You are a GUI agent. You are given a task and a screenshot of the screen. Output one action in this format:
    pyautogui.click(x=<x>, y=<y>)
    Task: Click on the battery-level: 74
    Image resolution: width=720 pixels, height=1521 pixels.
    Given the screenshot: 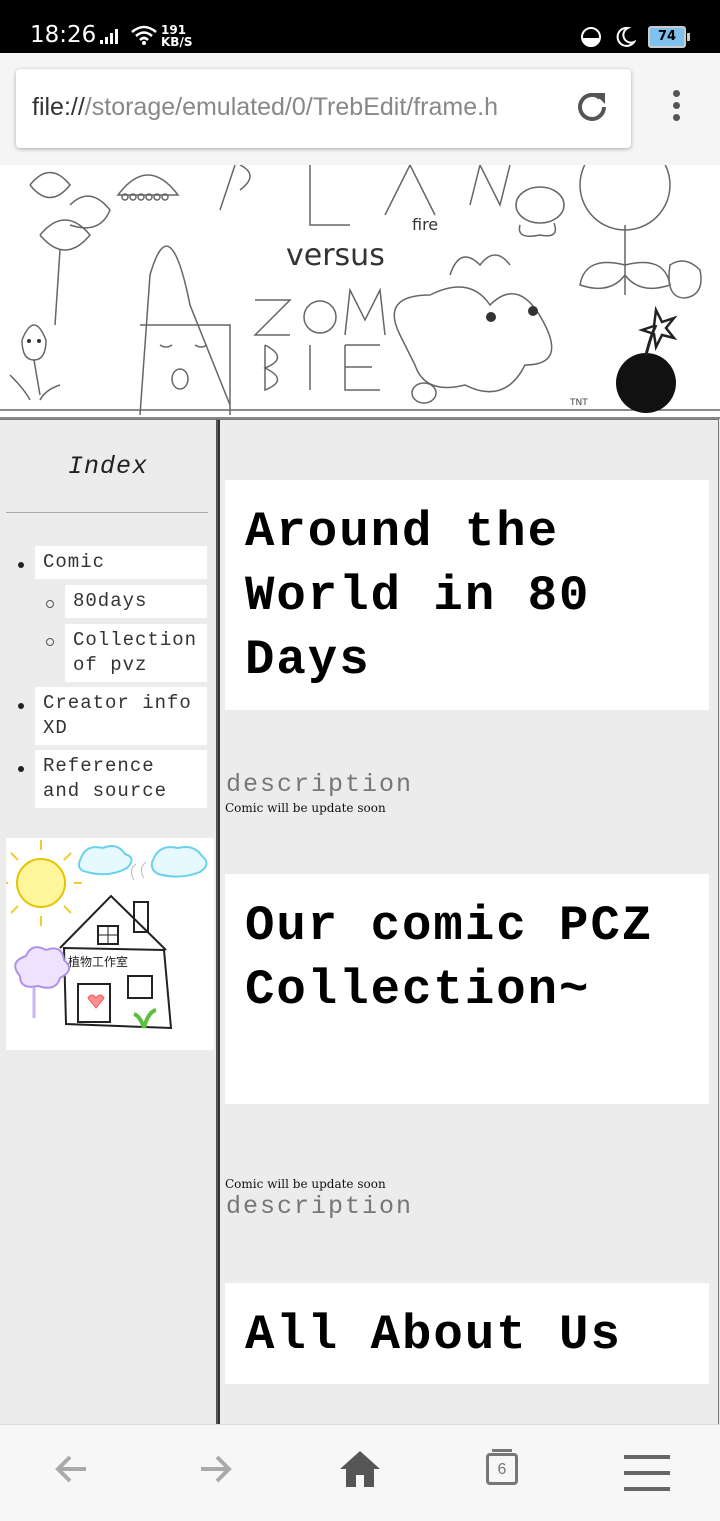 What is the action you would take?
    pyautogui.click(x=667, y=37)
    